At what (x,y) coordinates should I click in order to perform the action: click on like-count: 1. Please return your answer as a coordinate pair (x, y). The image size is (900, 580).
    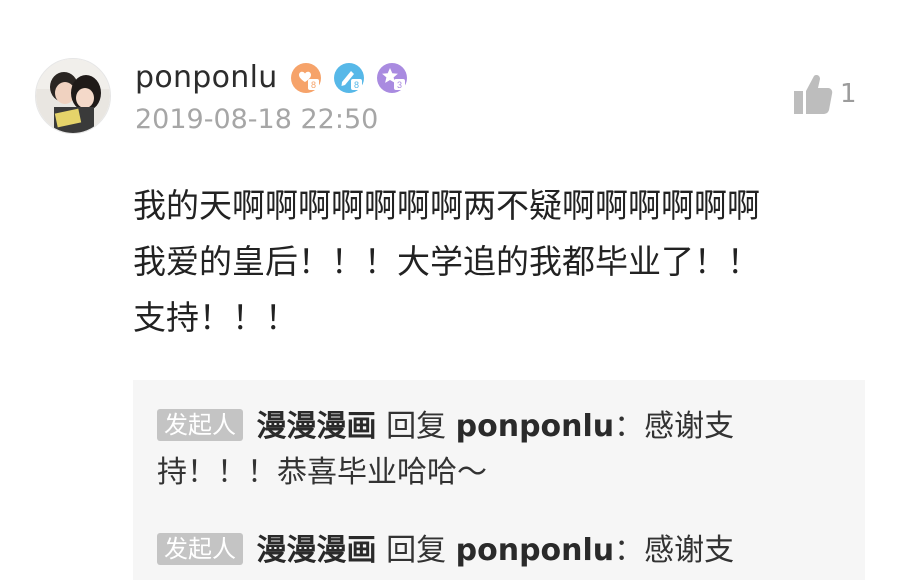
    Looking at the image, I should click on (848, 94).